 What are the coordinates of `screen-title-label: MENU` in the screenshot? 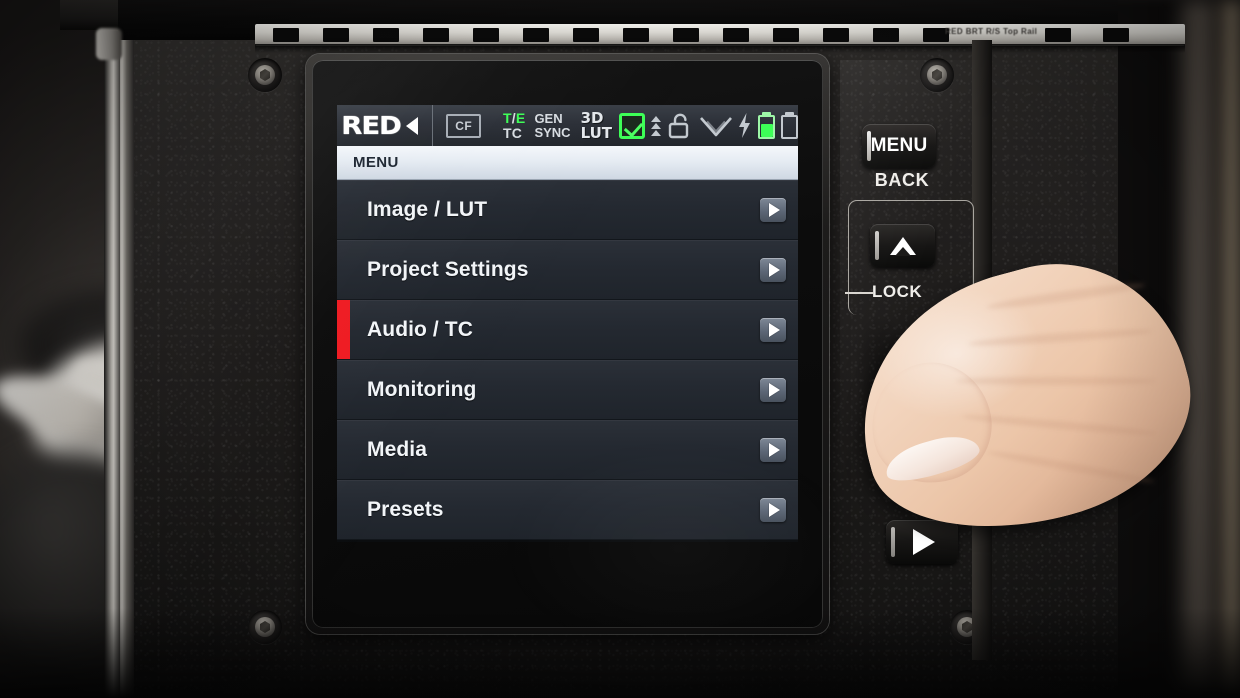 It's located at (376, 162).